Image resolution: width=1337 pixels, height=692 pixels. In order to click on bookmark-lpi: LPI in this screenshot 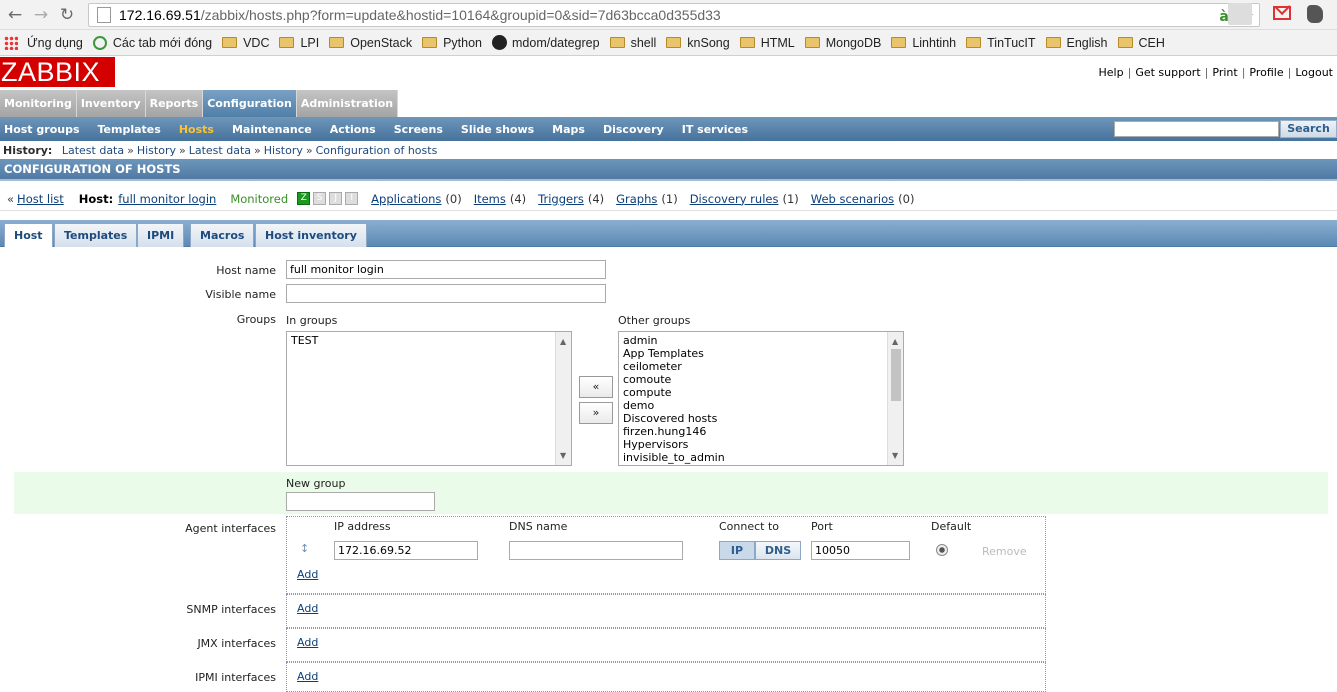, I will do `click(299, 43)`.